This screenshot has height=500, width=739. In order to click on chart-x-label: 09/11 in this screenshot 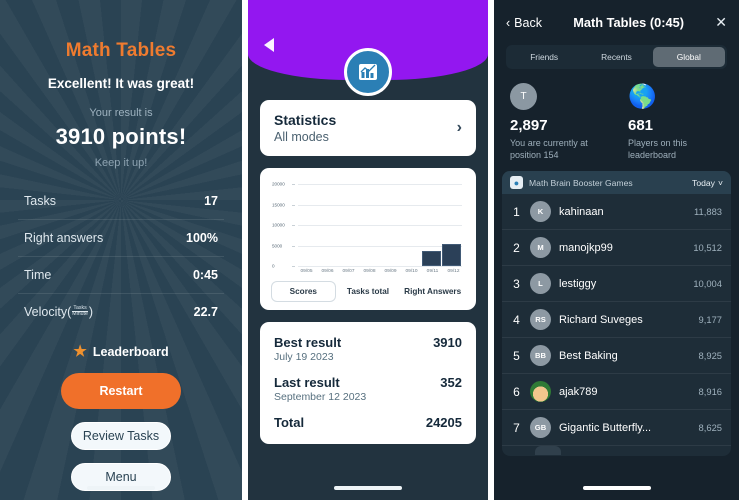, I will do `click(432, 271)`.